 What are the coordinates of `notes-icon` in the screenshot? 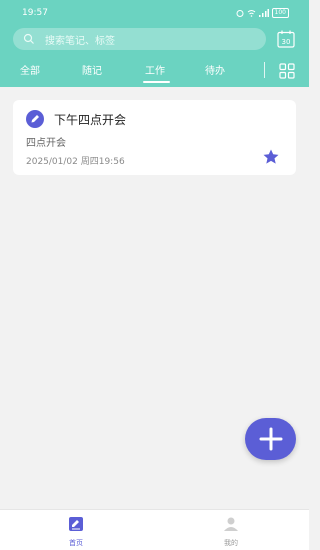 It's located at (76, 524).